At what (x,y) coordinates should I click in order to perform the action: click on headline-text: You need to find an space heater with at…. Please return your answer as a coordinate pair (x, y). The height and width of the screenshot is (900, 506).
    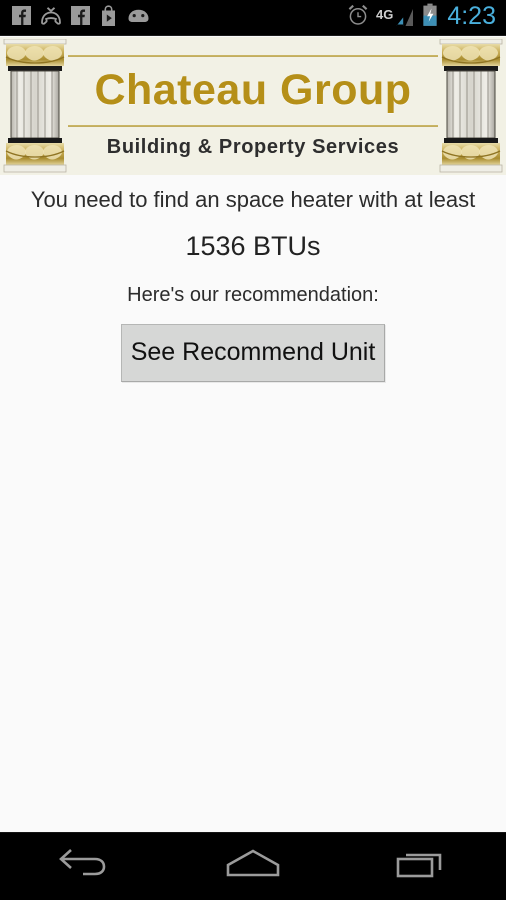
    Looking at the image, I should click on (253, 199).